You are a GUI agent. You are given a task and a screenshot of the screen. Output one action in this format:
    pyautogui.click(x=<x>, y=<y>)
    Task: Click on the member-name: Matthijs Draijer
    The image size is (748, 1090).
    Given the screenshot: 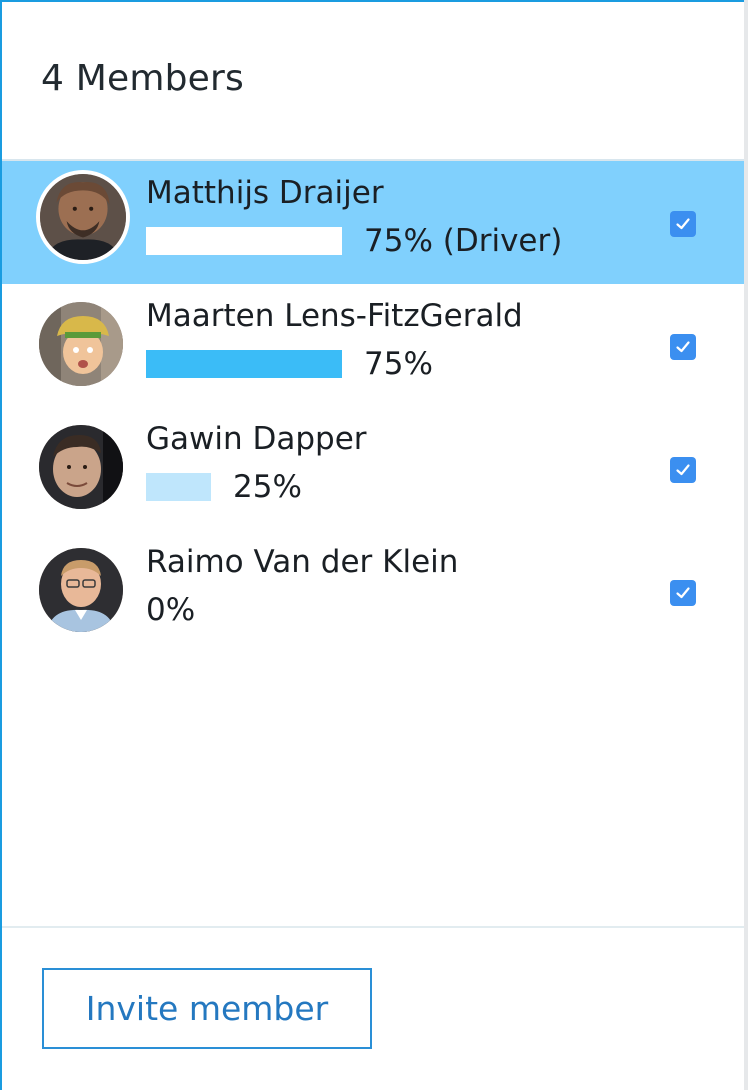 What is the action you would take?
    pyautogui.click(x=265, y=193)
    